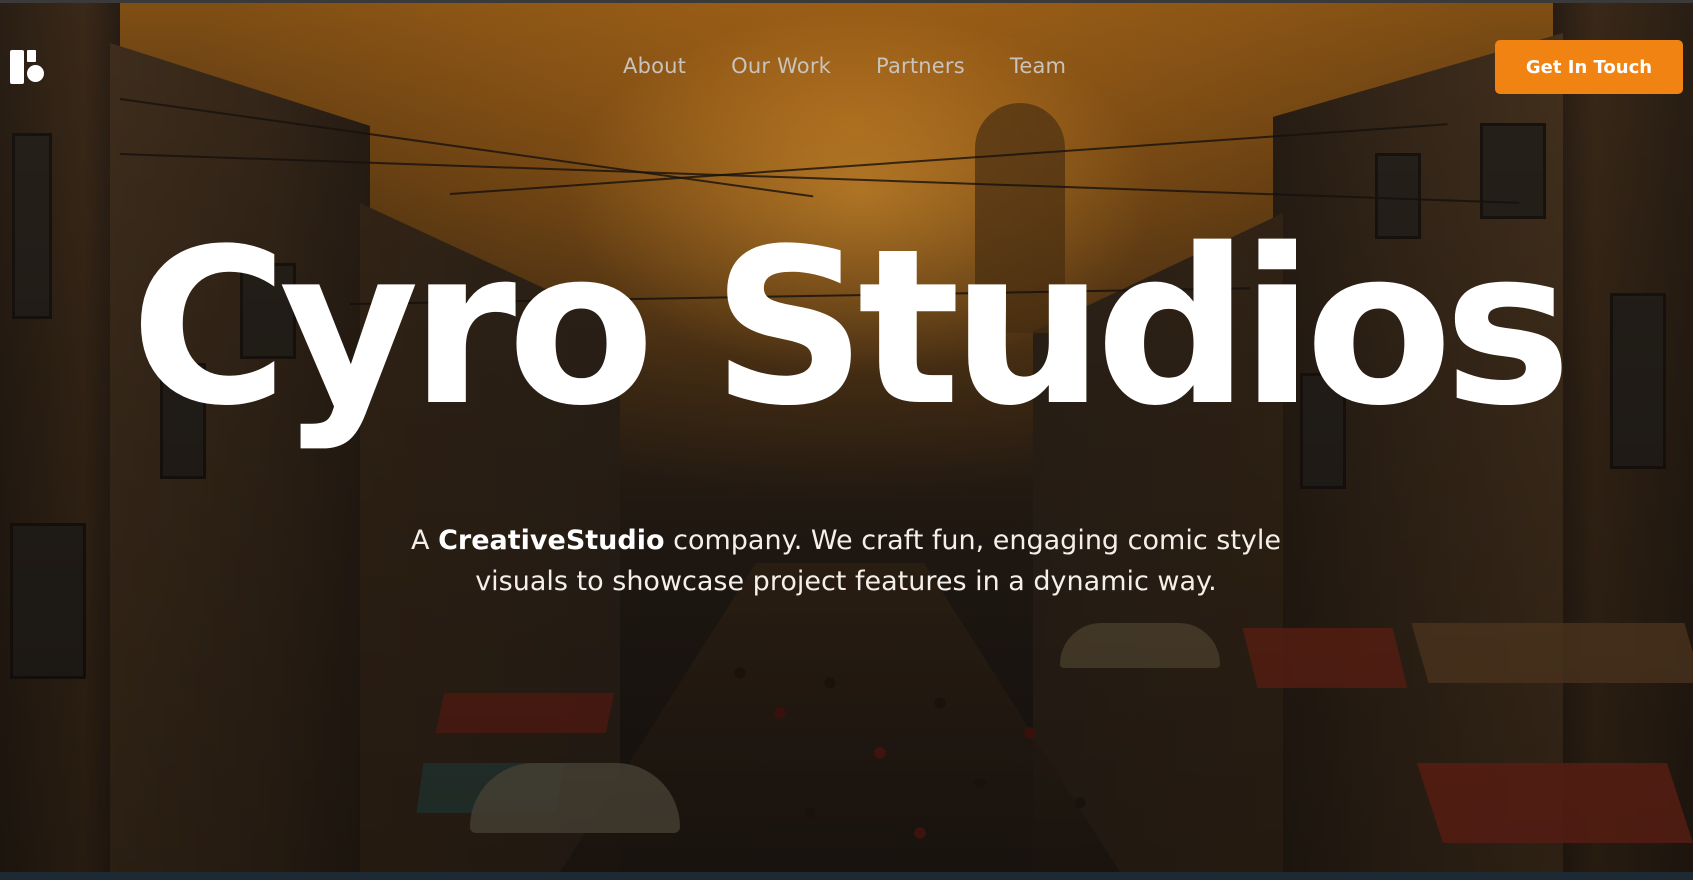 This screenshot has width=1693, height=880. Describe the element at coordinates (844, 66) in the screenshot. I see `main-nav: About Our Work Partners Team` at that location.